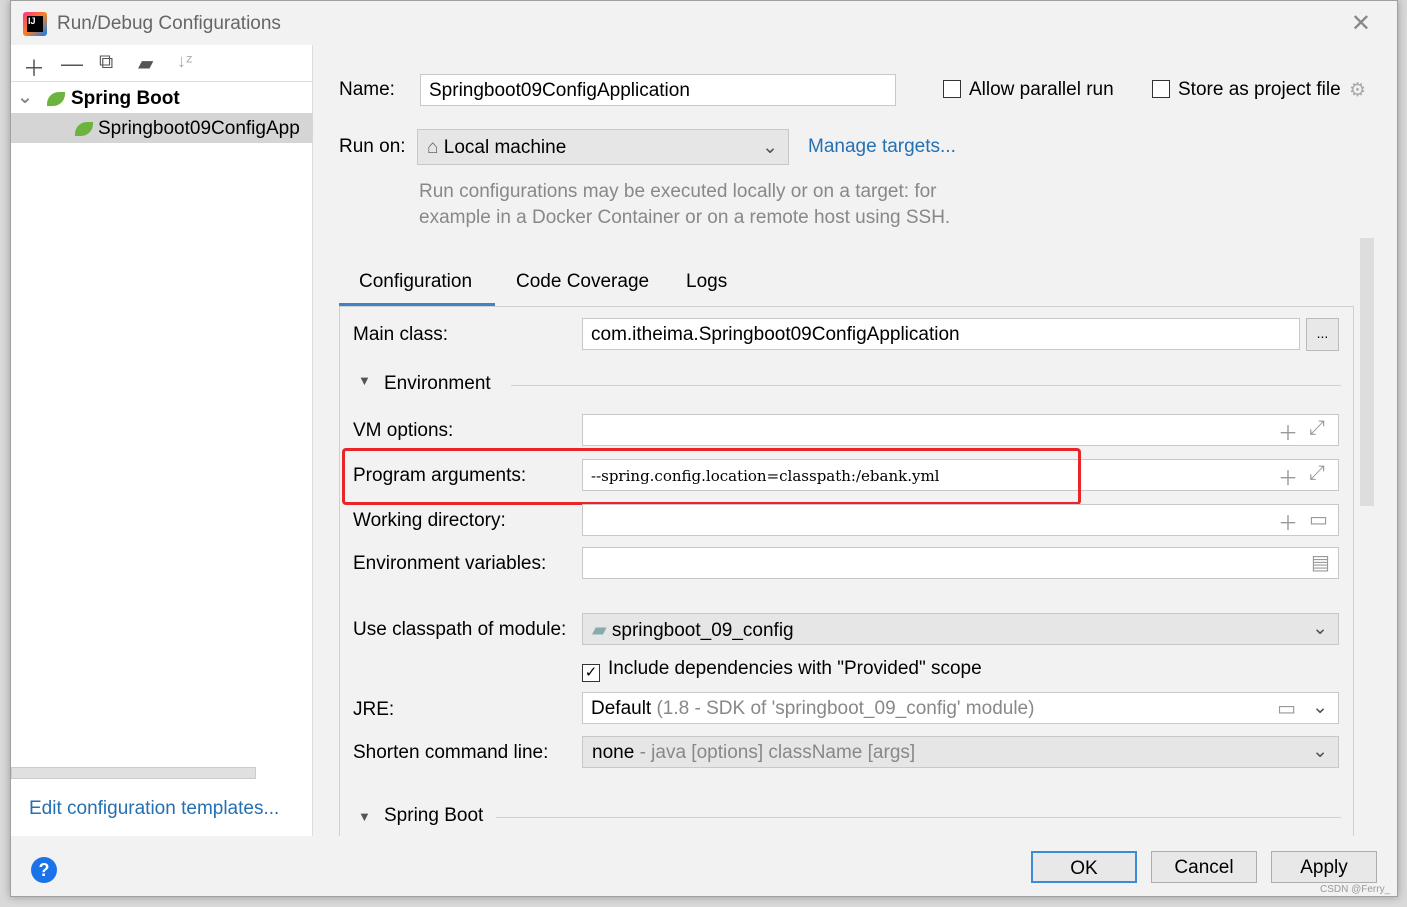 The width and height of the screenshot is (1407, 907). What do you see at coordinates (613, 752) in the screenshot?
I see `shorten-value: none` at bounding box center [613, 752].